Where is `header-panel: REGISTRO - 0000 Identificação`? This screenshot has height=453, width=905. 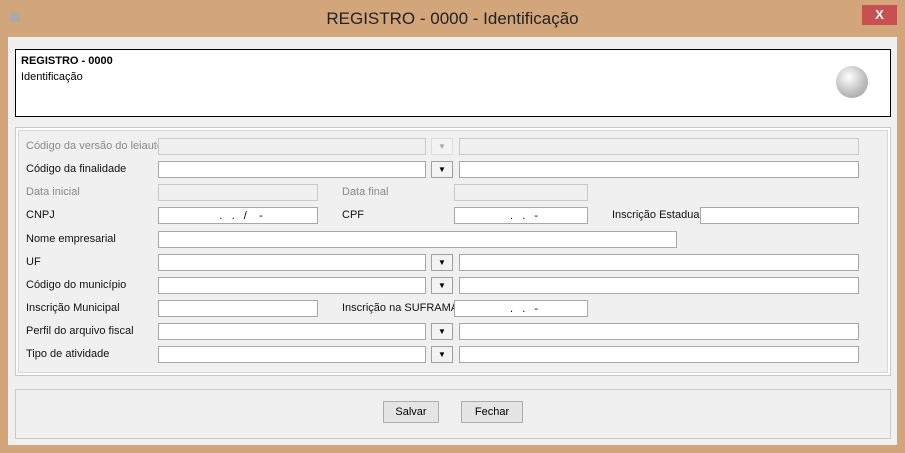
header-panel: REGISTRO - 0000 Identificação is located at coordinates (453, 83).